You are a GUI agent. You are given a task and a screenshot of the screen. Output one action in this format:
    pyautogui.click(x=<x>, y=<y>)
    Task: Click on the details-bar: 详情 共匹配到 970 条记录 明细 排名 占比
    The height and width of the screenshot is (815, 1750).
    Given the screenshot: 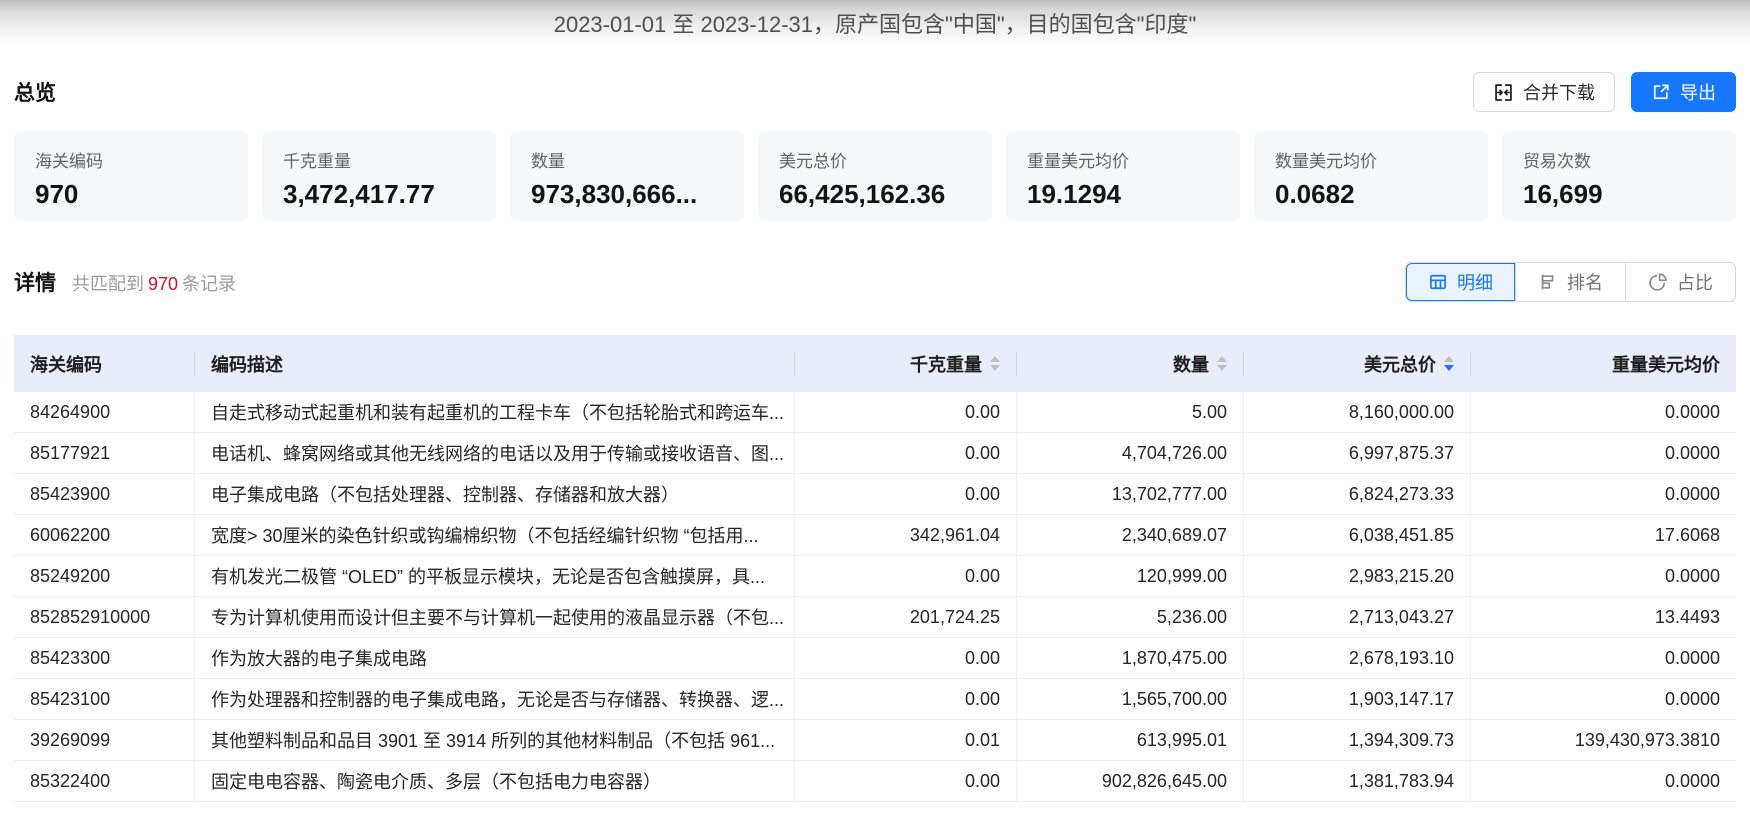 What is the action you would take?
    pyautogui.click(x=875, y=262)
    